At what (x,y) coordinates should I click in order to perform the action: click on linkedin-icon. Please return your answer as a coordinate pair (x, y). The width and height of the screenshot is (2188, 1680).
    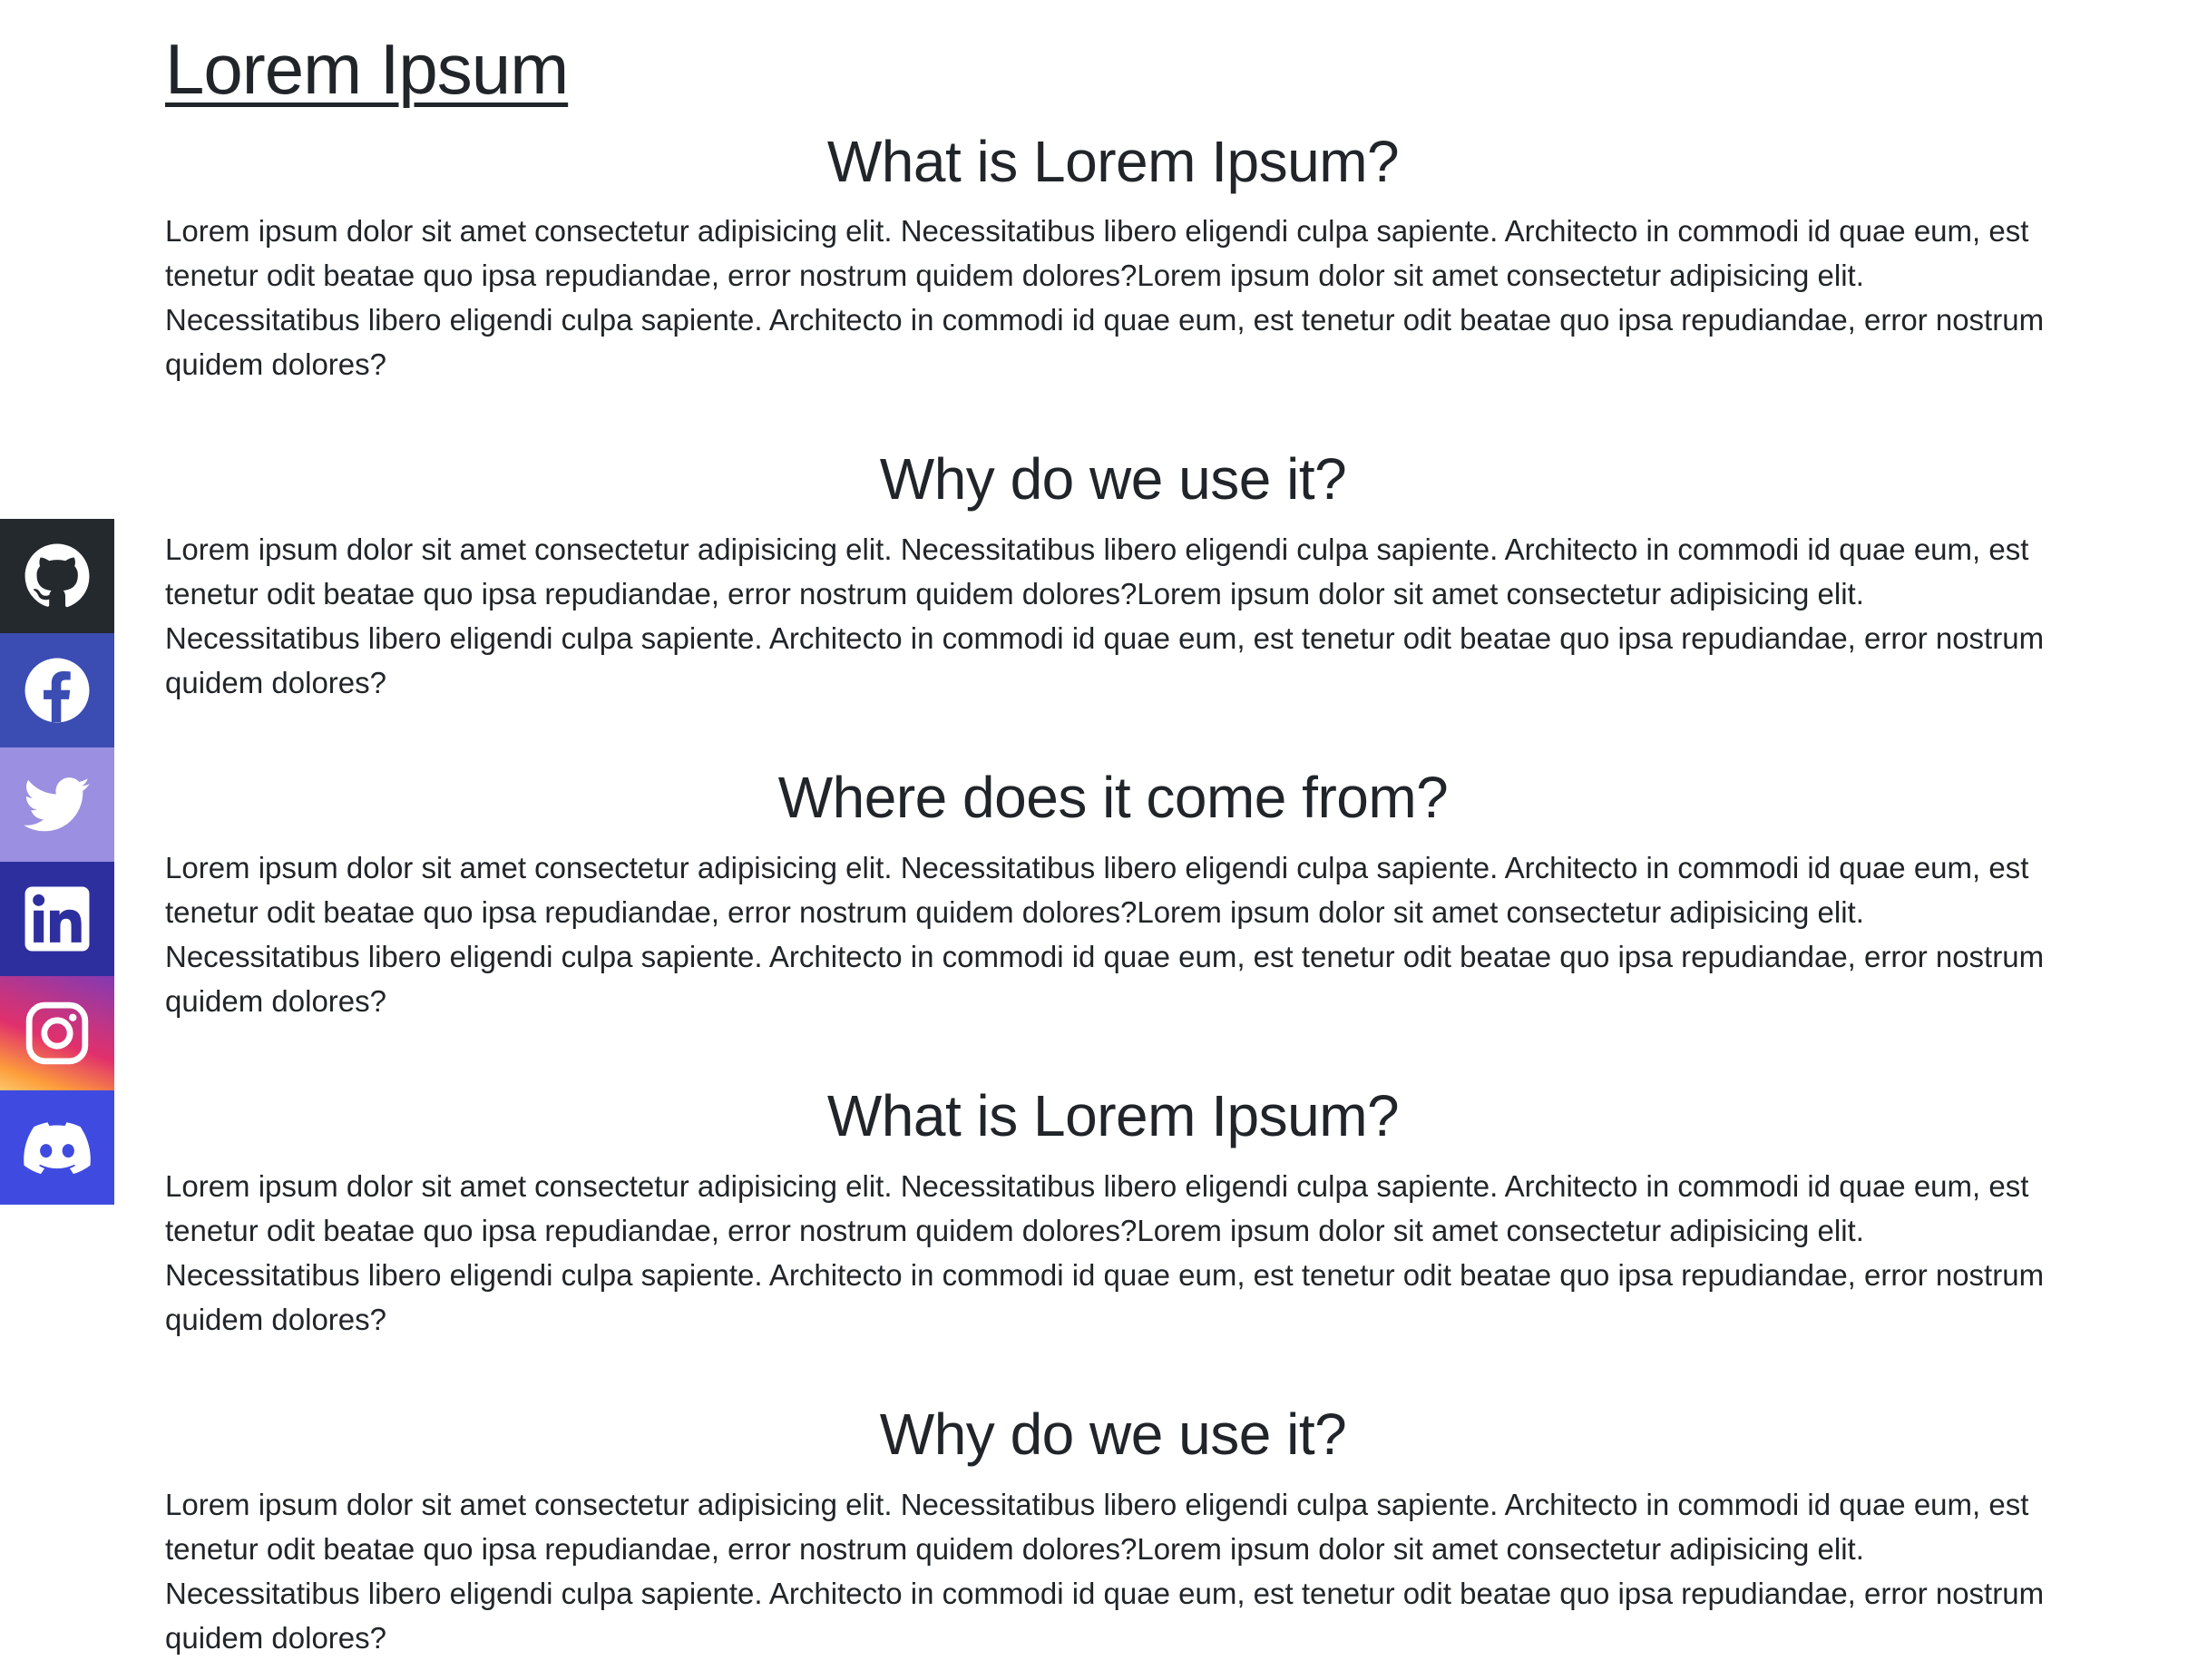
    Looking at the image, I should click on (57, 919).